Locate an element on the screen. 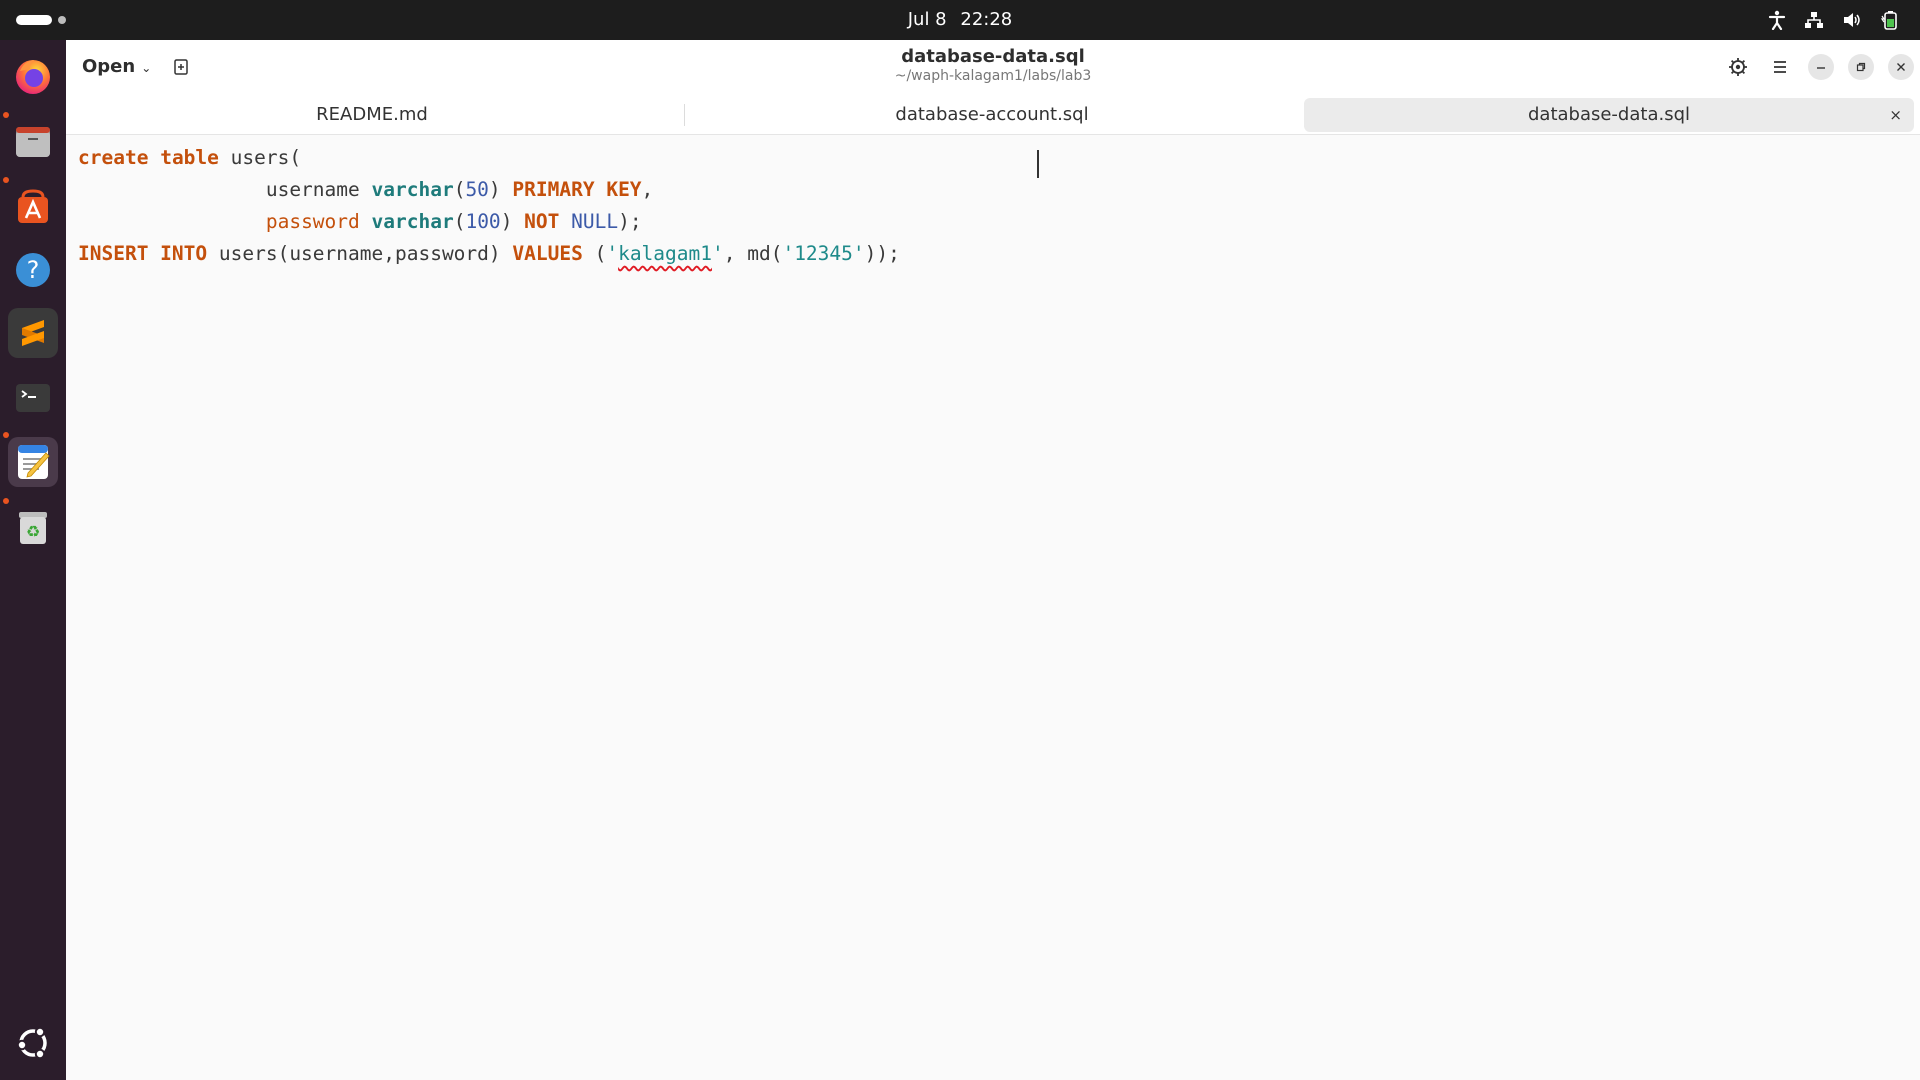 Image resolution: width=1920 pixels, height=1080 pixels. window-subtitle: ~/waph-kalagam1/labs/lab3 is located at coordinates (993, 76).